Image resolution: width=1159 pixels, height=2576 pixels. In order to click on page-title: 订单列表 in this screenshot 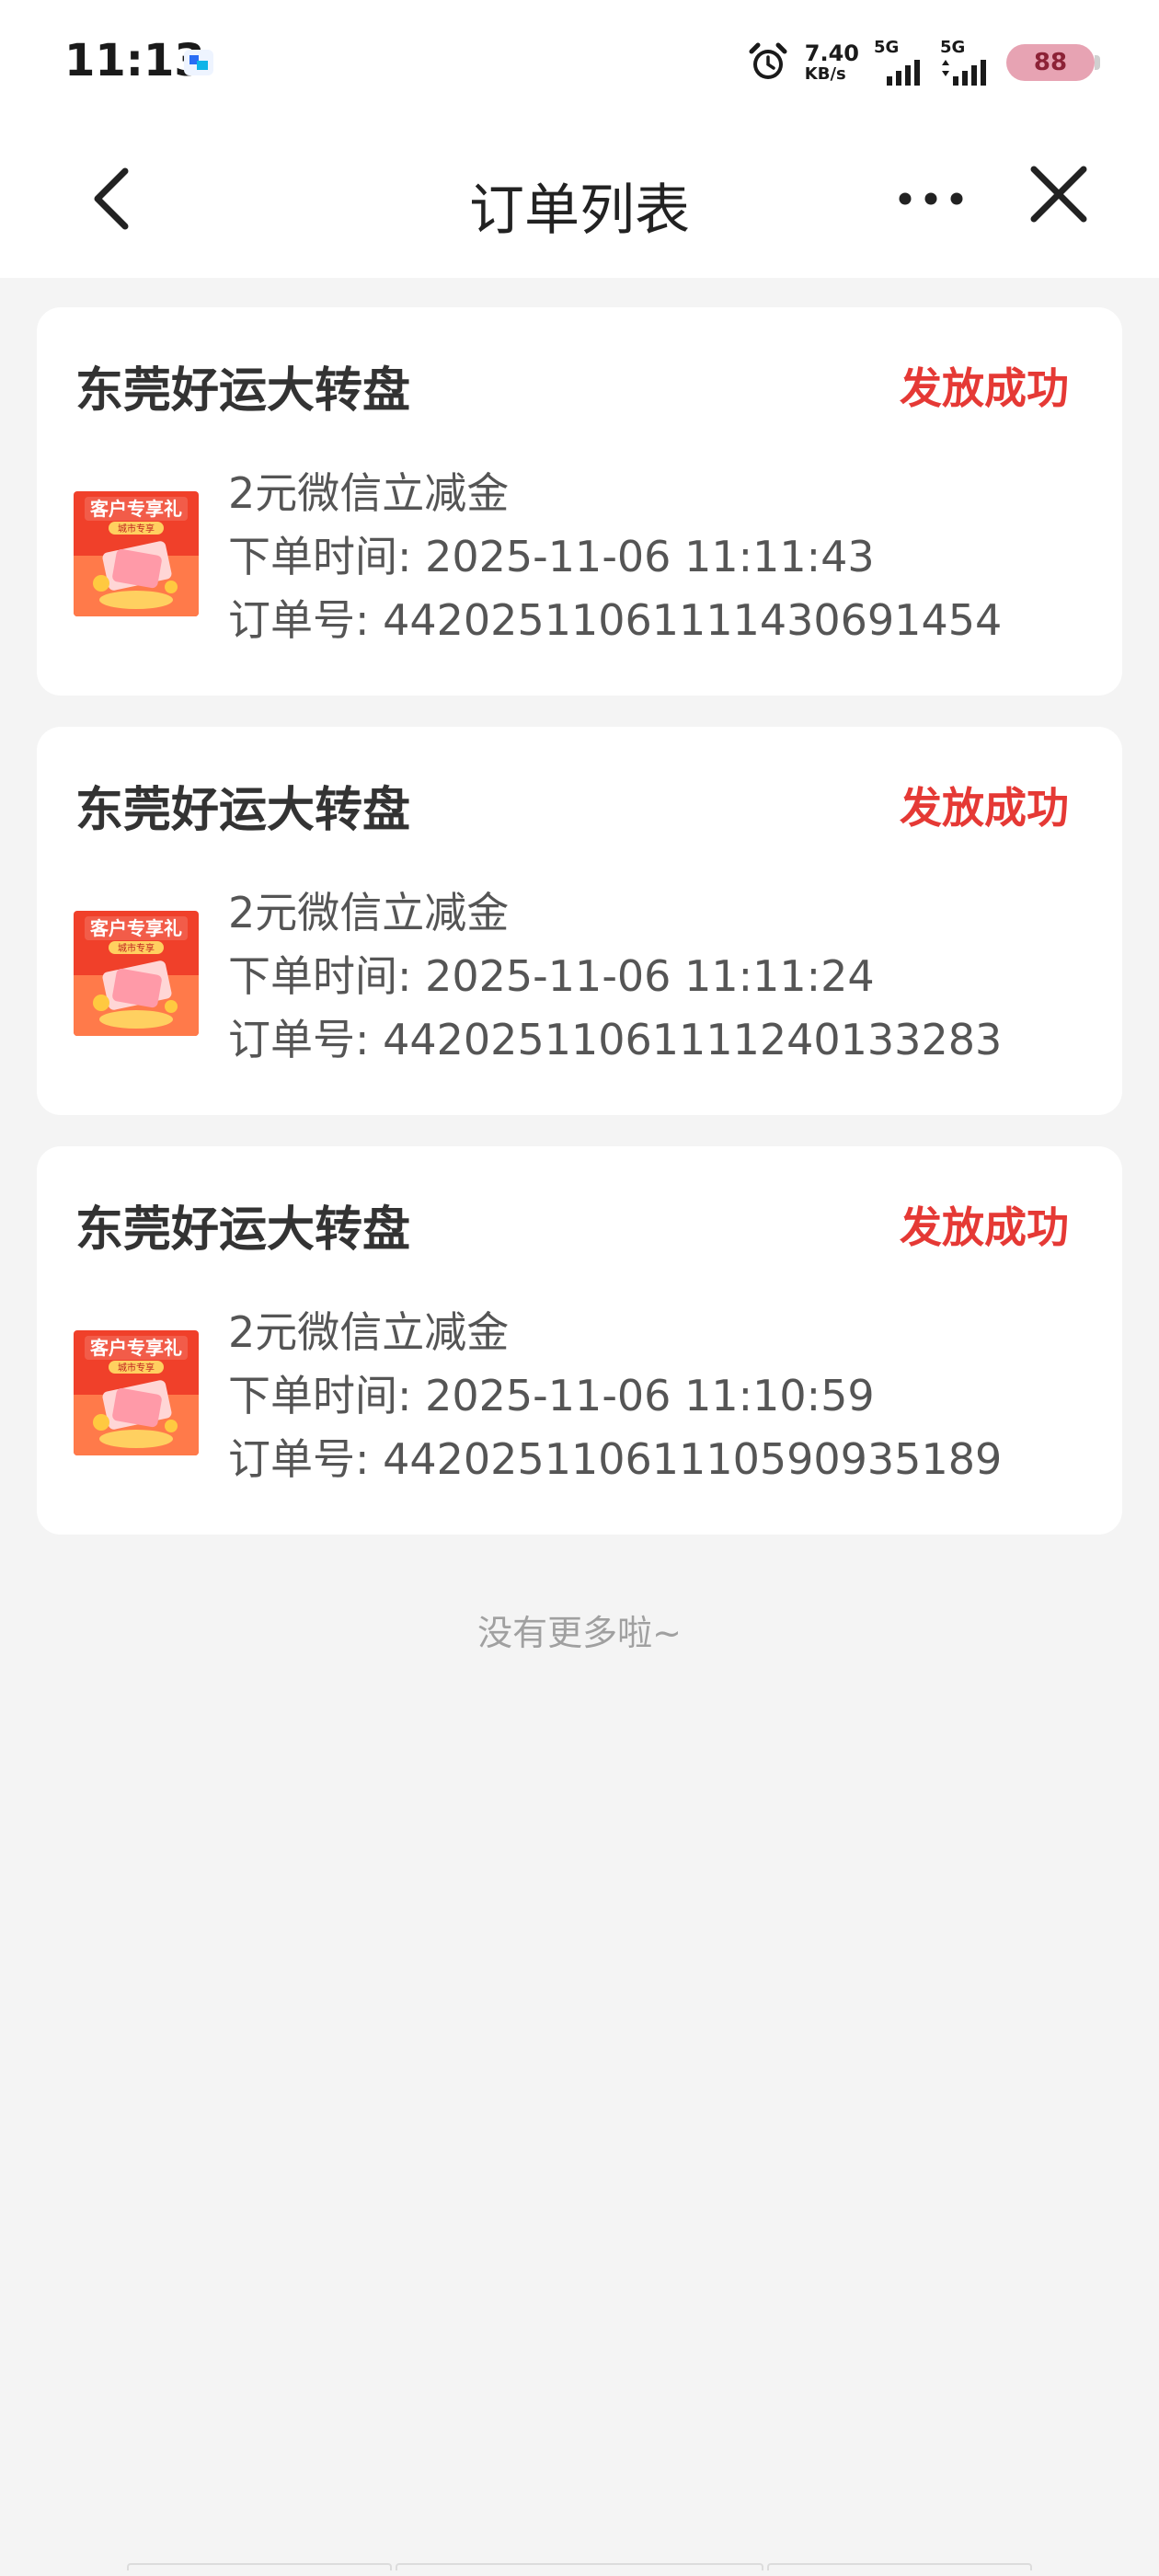, I will do `click(579, 210)`.